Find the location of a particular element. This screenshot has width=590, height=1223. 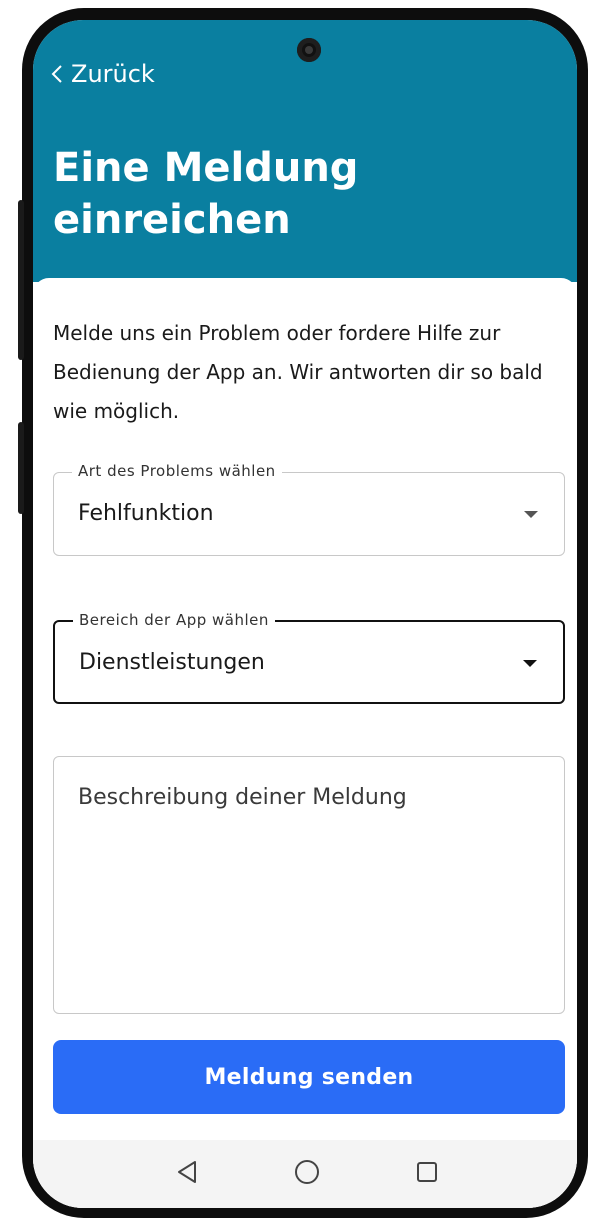

home-circle-icon is located at coordinates (307, 1172).